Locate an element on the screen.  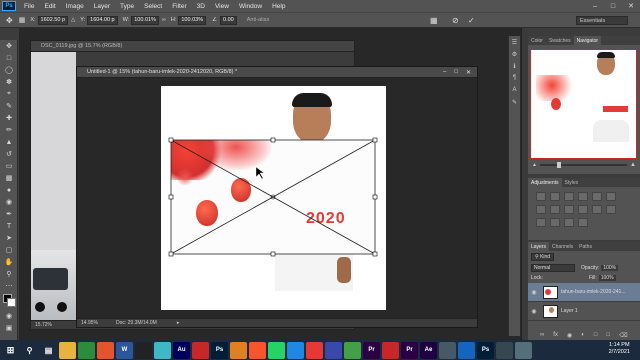
height-field: 100.03% is located at coordinates (192, 20).